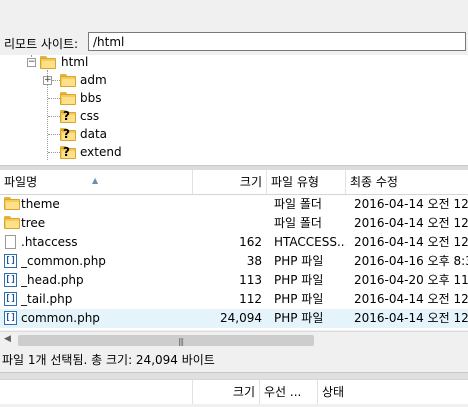 This screenshot has width=468, height=407. Describe the element at coordinates (94, 134) in the screenshot. I see `tree-item-label: data` at that location.